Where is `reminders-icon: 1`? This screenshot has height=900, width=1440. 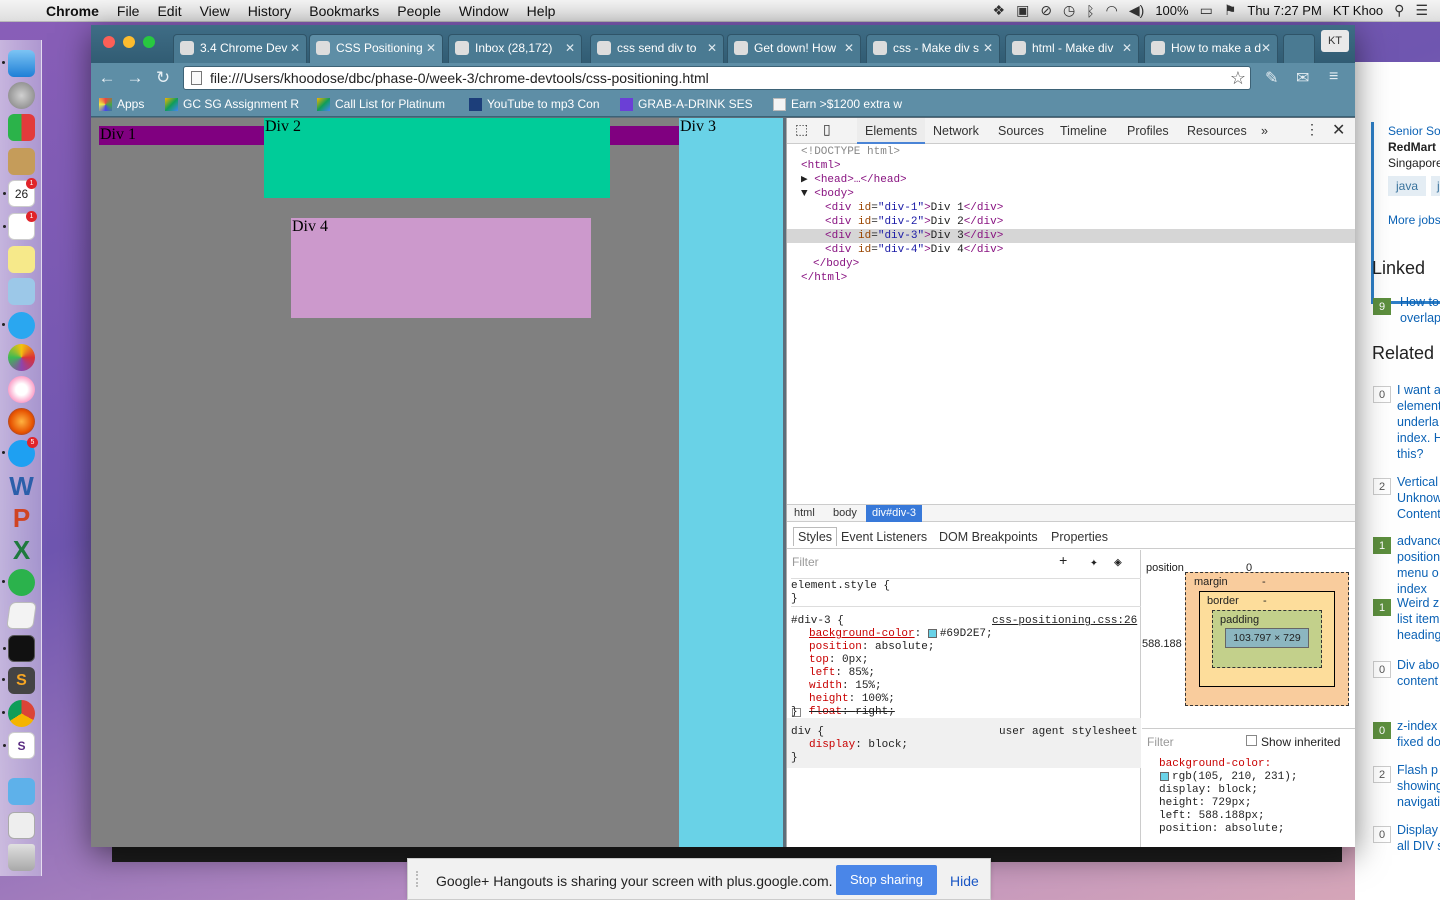
reminders-icon: 1 is located at coordinates (20, 225).